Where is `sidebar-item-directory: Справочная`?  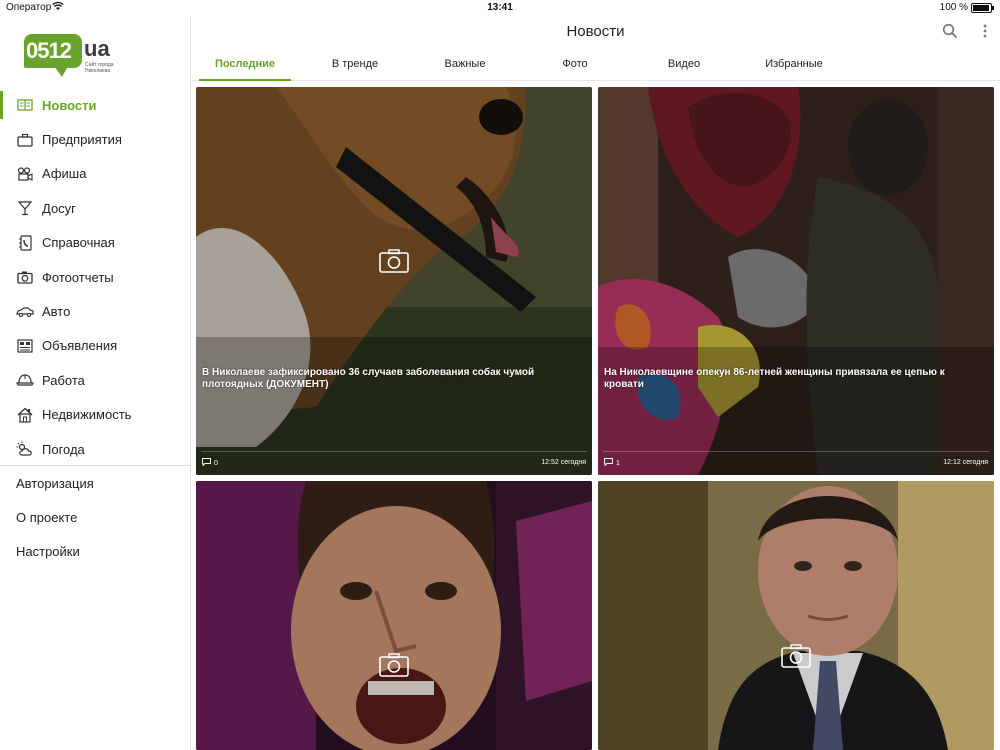 sidebar-item-directory: Справочная is located at coordinates (95, 243).